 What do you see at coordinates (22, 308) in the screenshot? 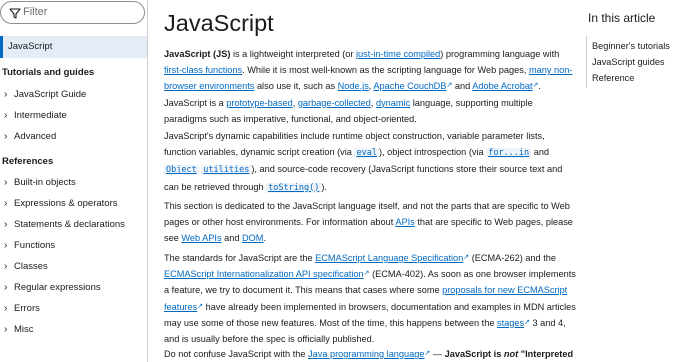
I see `sidebar-item-errors: › Errors` at bounding box center [22, 308].